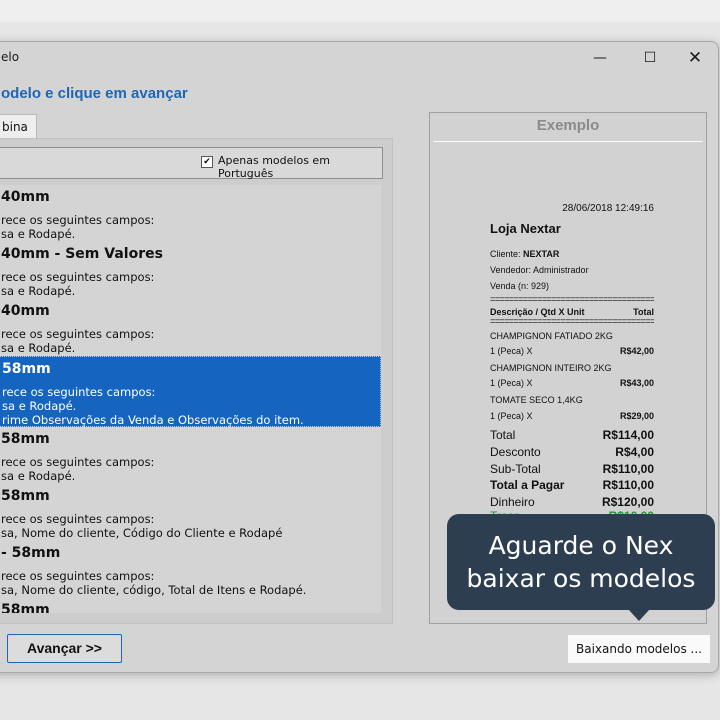  I want to click on minimize-icon: —, so click(600, 58).